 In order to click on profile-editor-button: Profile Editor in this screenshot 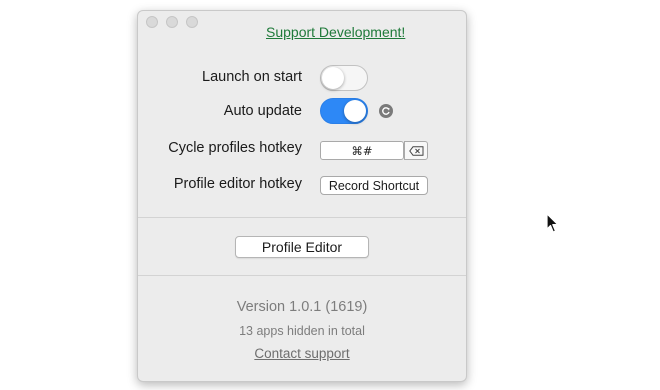, I will do `click(302, 247)`.